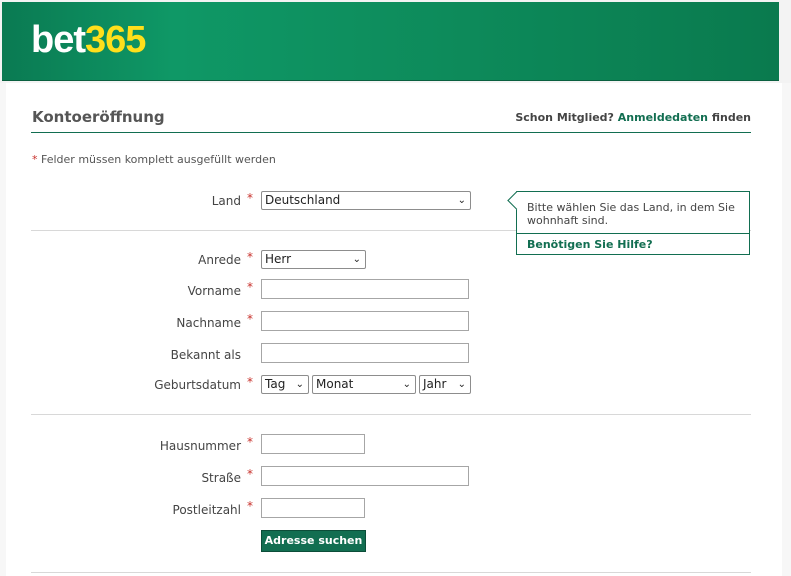 The image size is (791, 576). I want to click on nachname-label: Nachname, so click(208, 323).